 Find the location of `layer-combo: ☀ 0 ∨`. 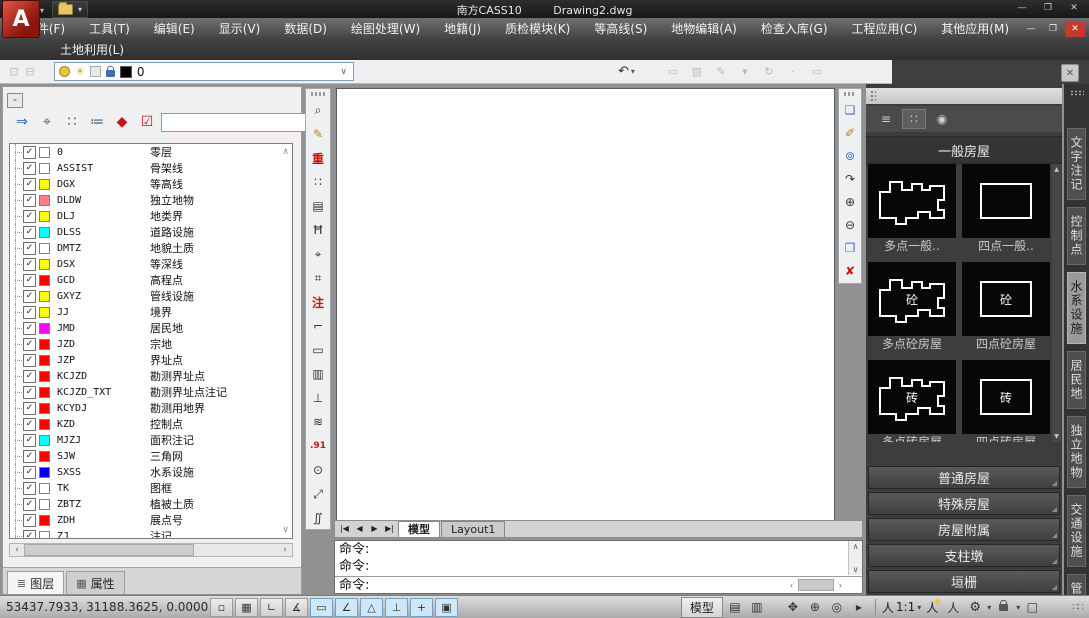

layer-combo: ☀ 0 ∨ is located at coordinates (204, 71).